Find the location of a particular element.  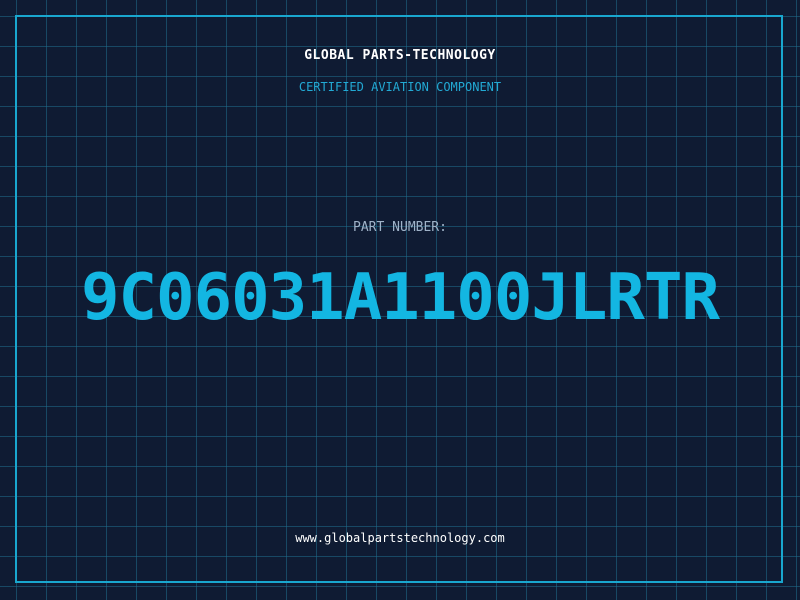

company-name: GLOBAL PARTS-TECHNOLOGY is located at coordinates (400, 55).